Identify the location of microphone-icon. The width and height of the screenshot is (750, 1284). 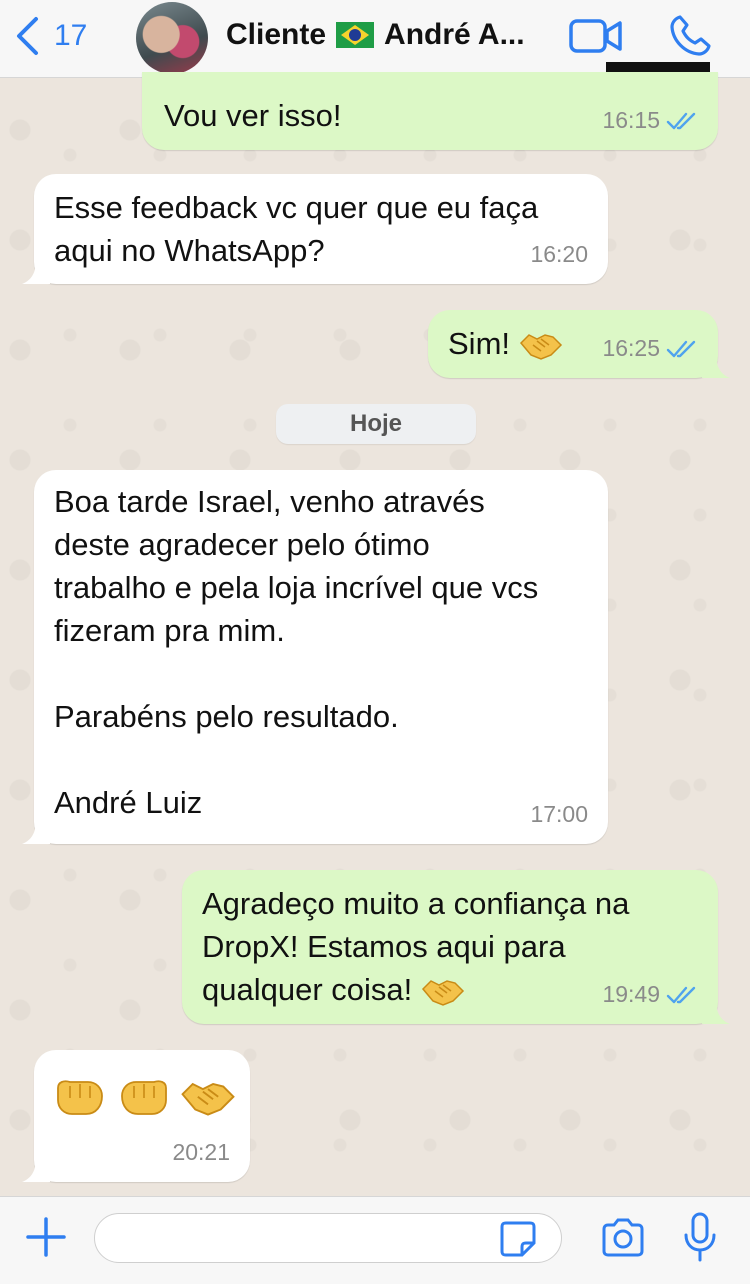
(700, 1237).